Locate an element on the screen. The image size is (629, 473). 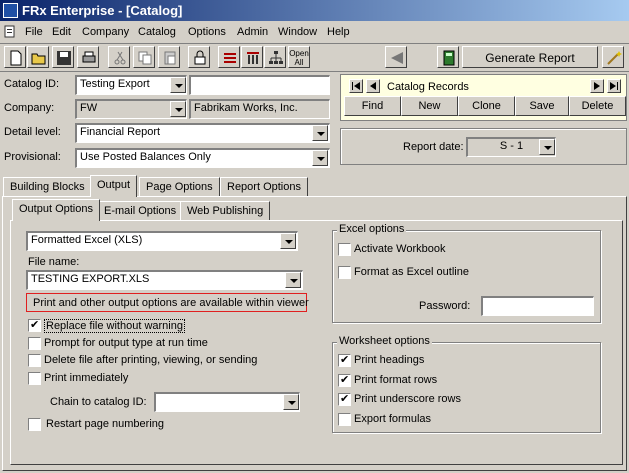
provisional-label: Provisional: is located at coordinates (32, 157).